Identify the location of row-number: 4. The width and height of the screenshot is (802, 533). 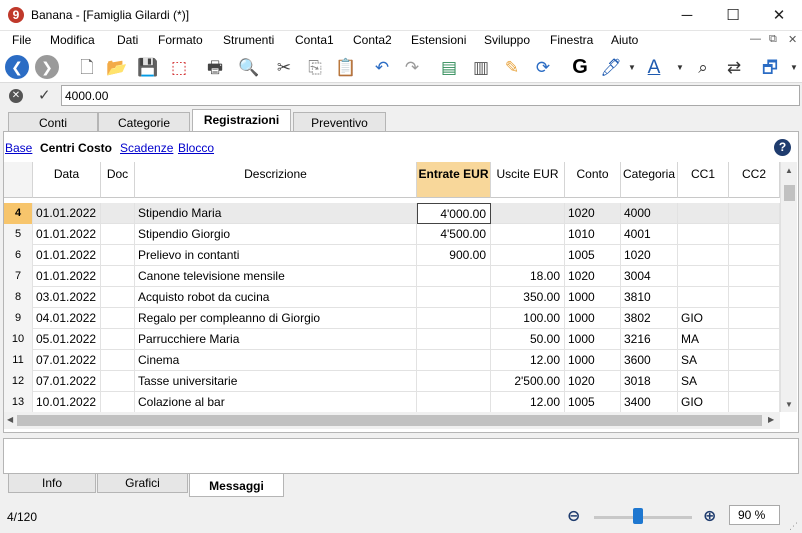
(18, 213).